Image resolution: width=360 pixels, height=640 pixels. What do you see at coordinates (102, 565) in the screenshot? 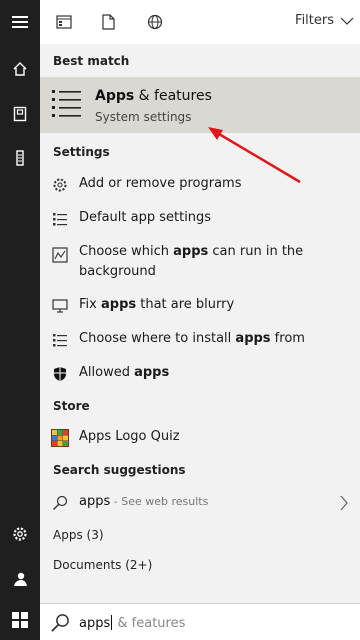
I see `documents-group-header: Documents (2+)` at bounding box center [102, 565].